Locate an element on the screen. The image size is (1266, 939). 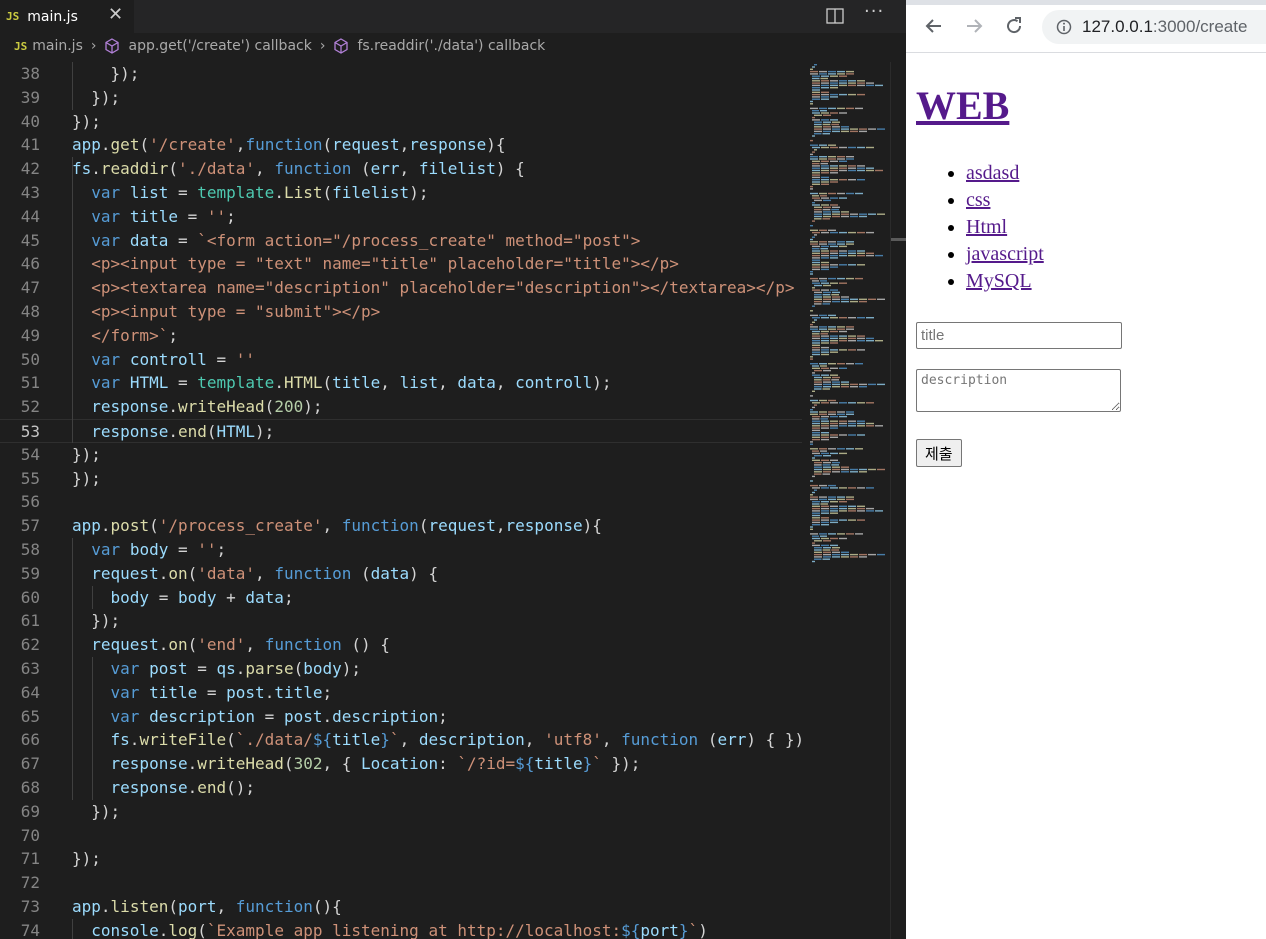
code-line: 58 var body = ''; is located at coordinates (401, 550).